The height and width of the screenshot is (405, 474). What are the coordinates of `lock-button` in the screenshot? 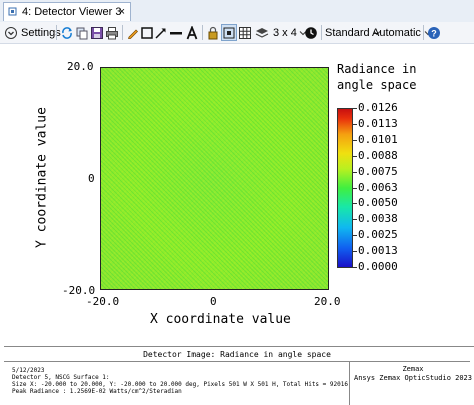 It's located at (213, 32).